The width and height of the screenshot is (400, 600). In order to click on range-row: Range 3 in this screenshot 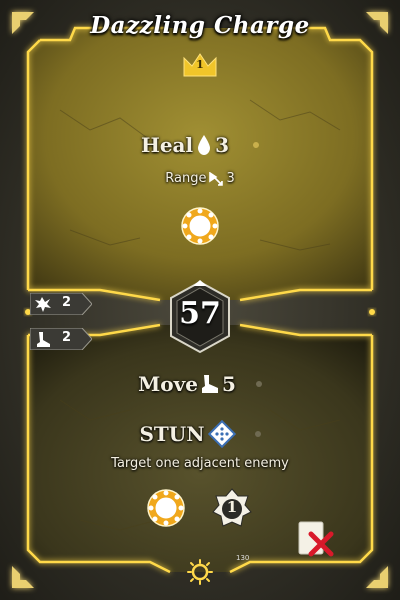, I will do `click(200, 178)`.